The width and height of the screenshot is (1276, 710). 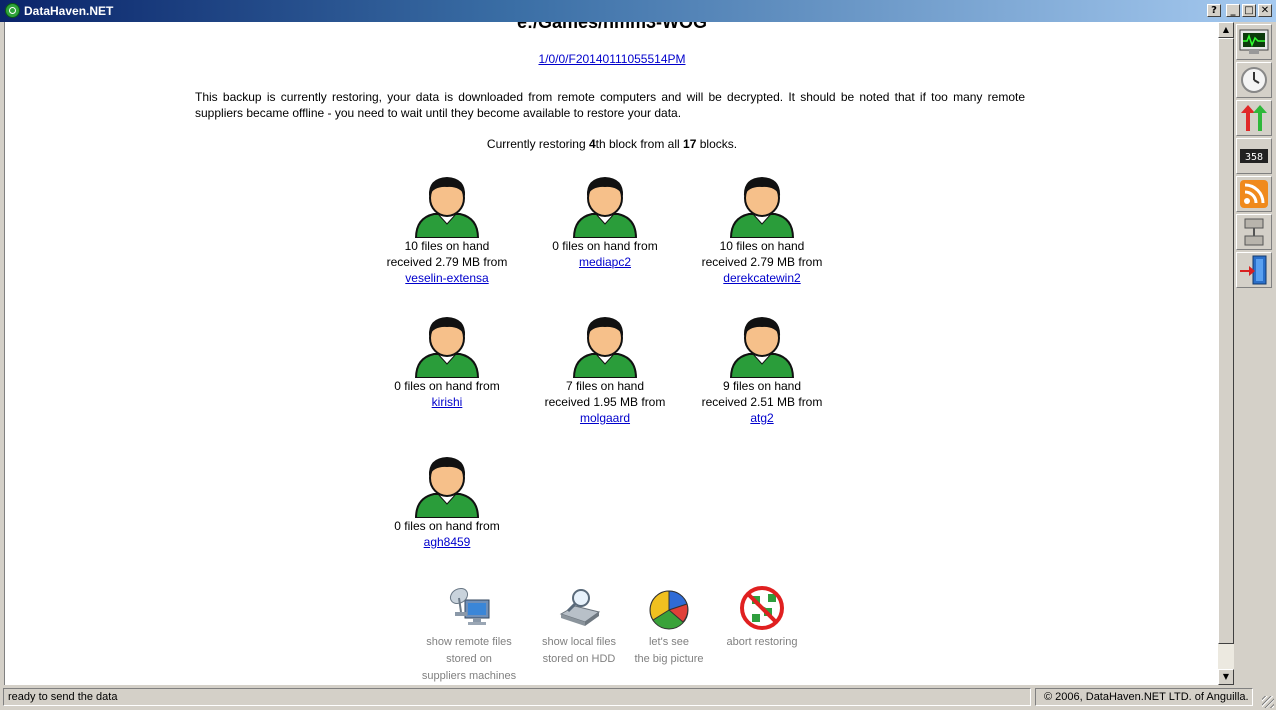 What do you see at coordinates (537, 144) in the screenshot?
I see `progress-prefix: Currently restoring` at bounding box center [537, 144].